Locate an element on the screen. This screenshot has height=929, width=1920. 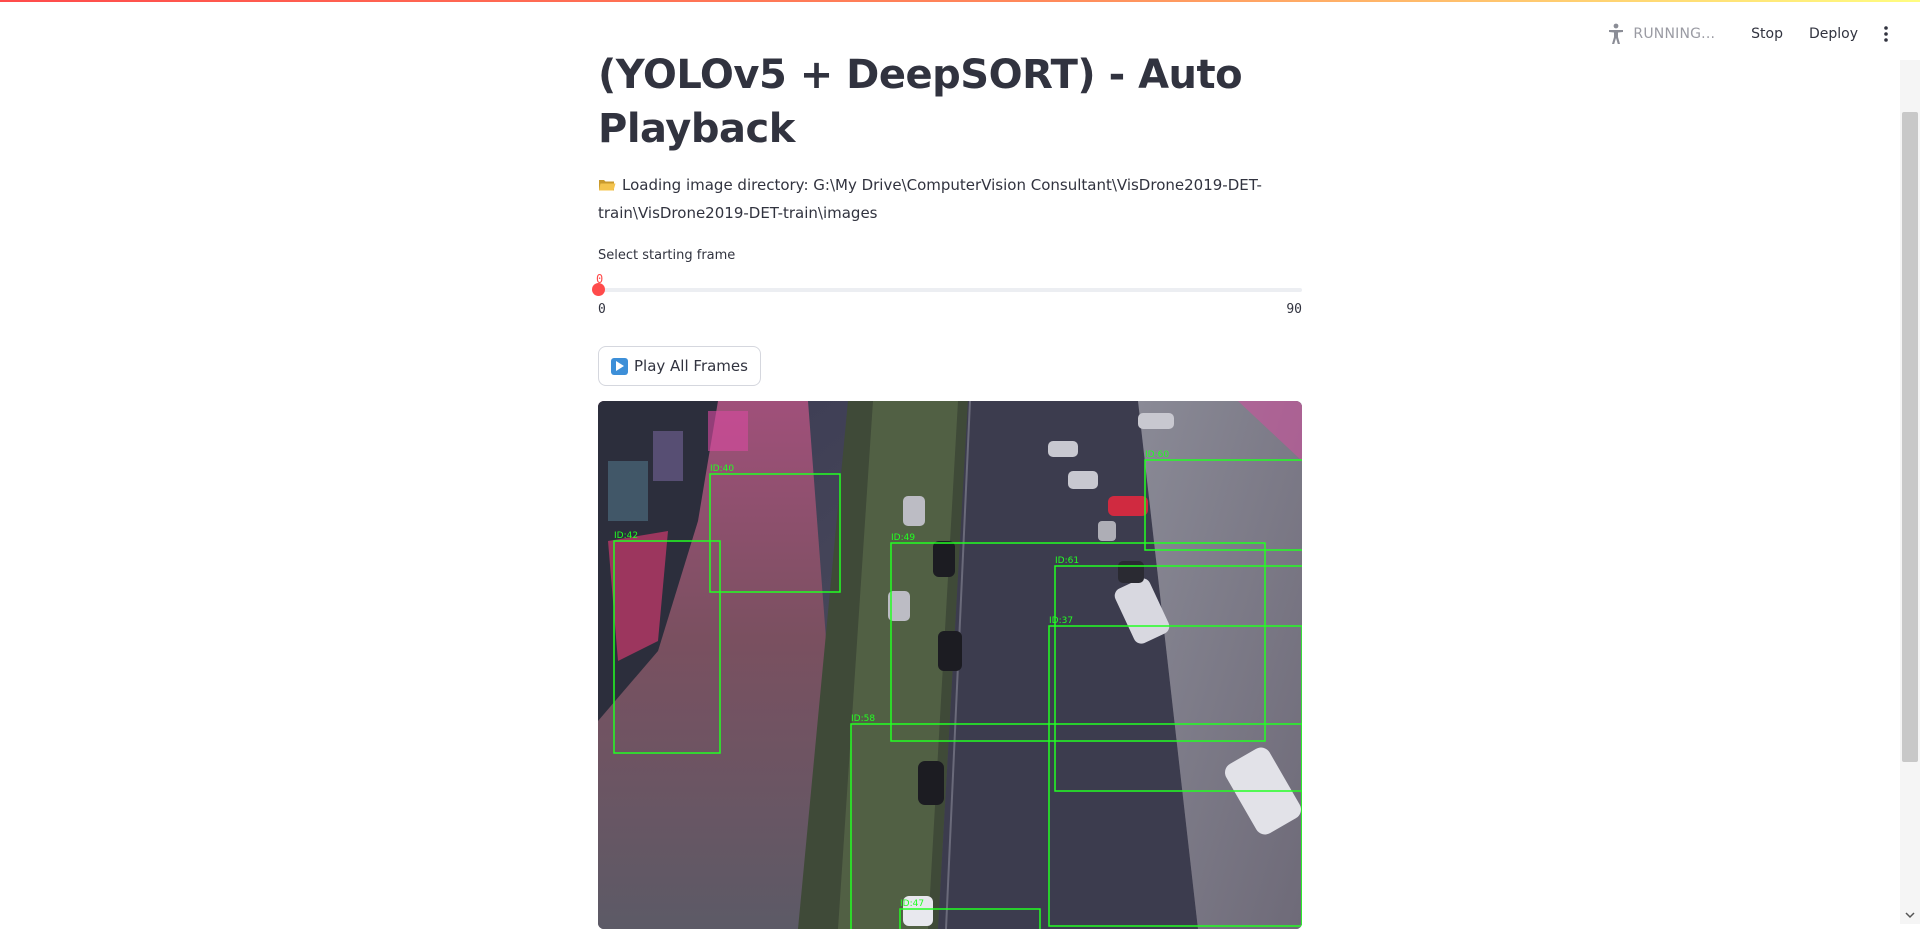
detection-id-label: ID:37 is located at coordinates (1061, 621).